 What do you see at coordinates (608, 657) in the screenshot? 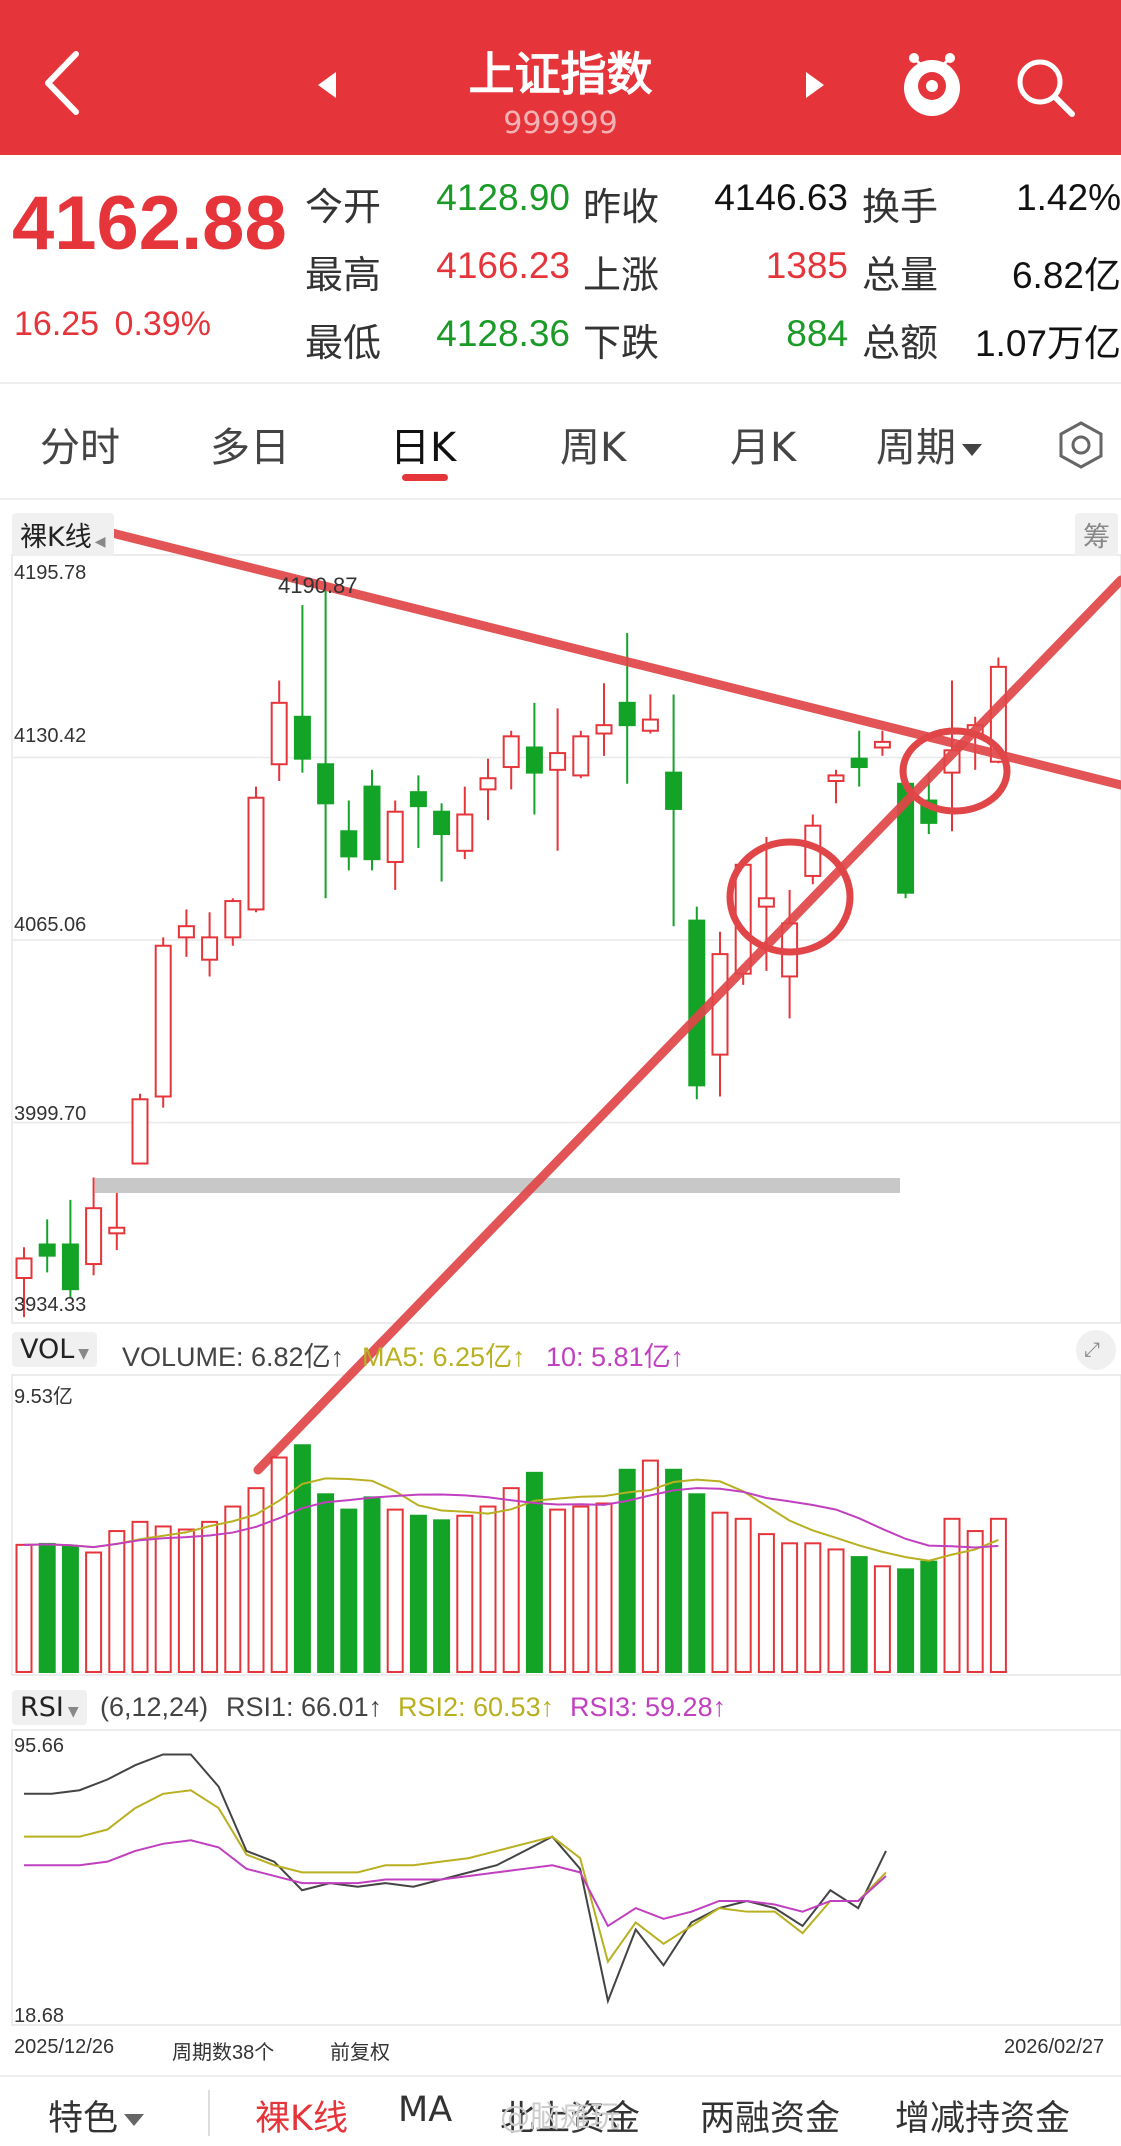
I see `trendline-upper` at bounding box center [608, 657].